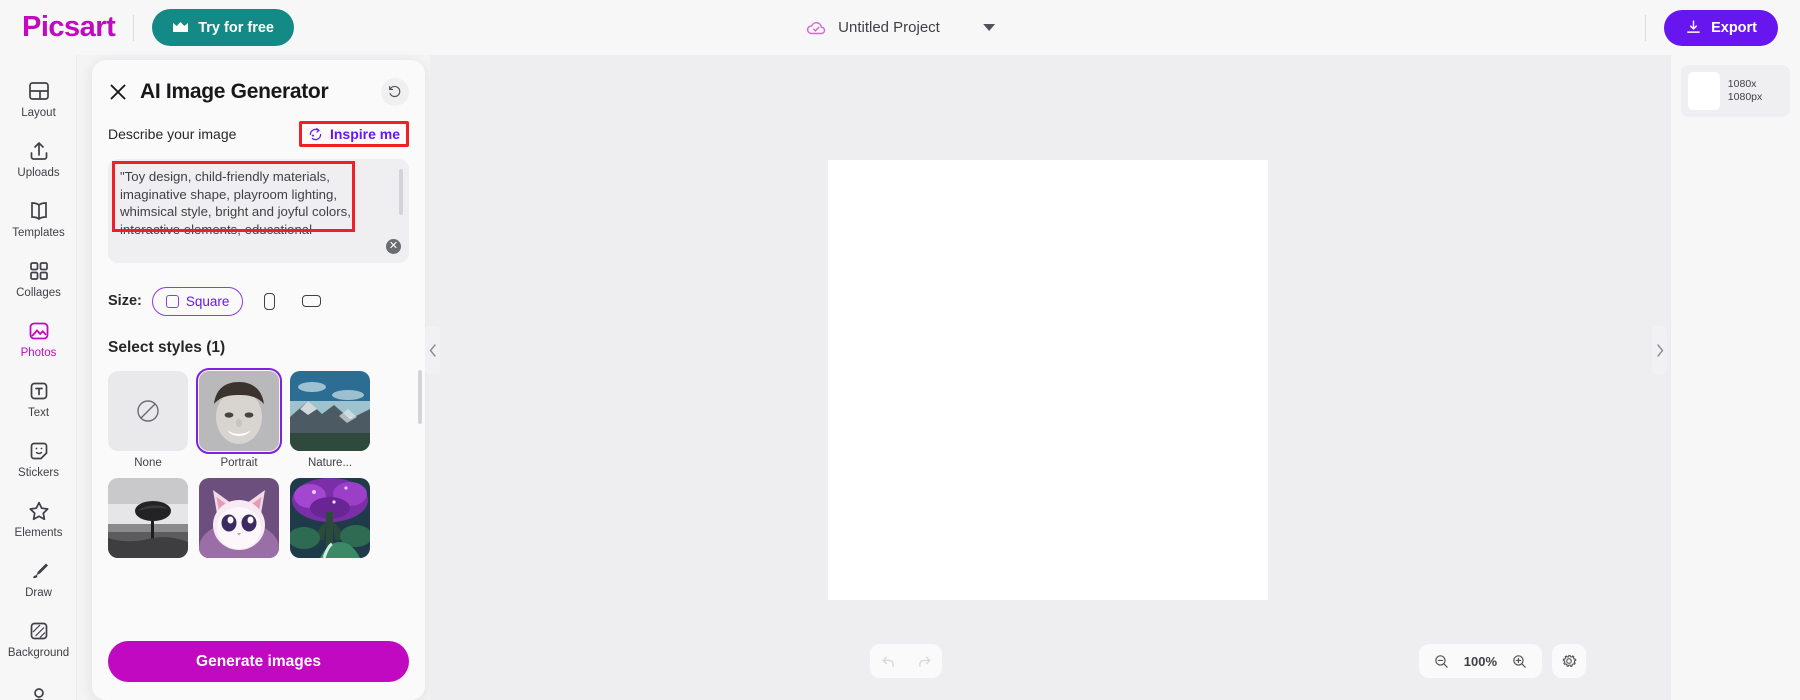  Describe the element at coordinates (38, 631) in the screenshot. I see `hatch-icon` at that location.